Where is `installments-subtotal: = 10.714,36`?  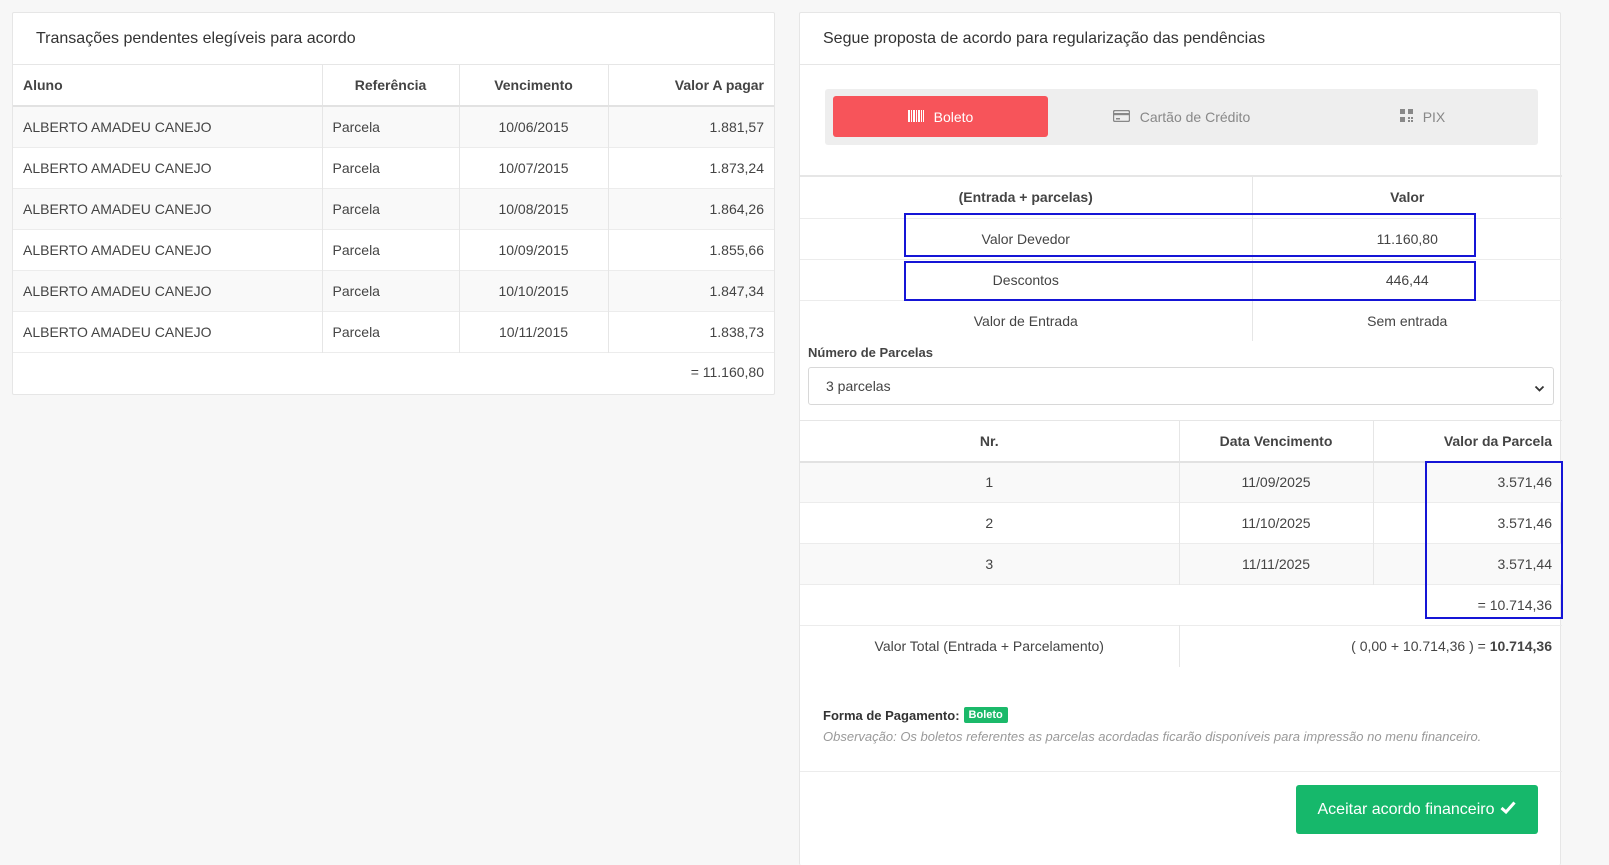
installments-subtotal: = 10.714,36 is located at coordinates (1181, 605).